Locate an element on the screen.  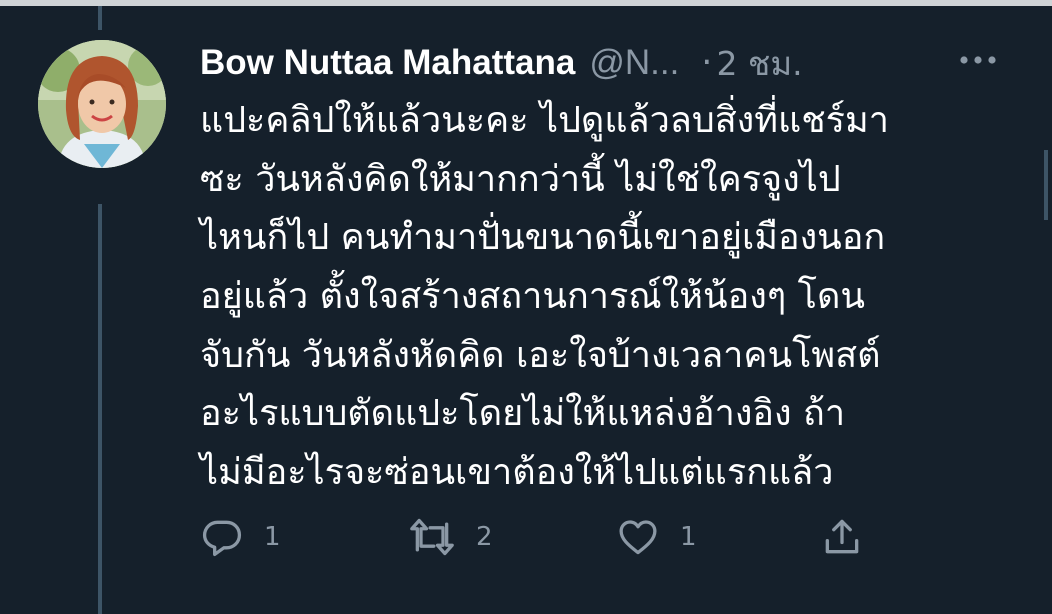
tweet-text-line: อะไรแบบตัดแปะโดยไม่ให้แหล่งอ้างอิง ถ้า is located at coordinates (523, 414).